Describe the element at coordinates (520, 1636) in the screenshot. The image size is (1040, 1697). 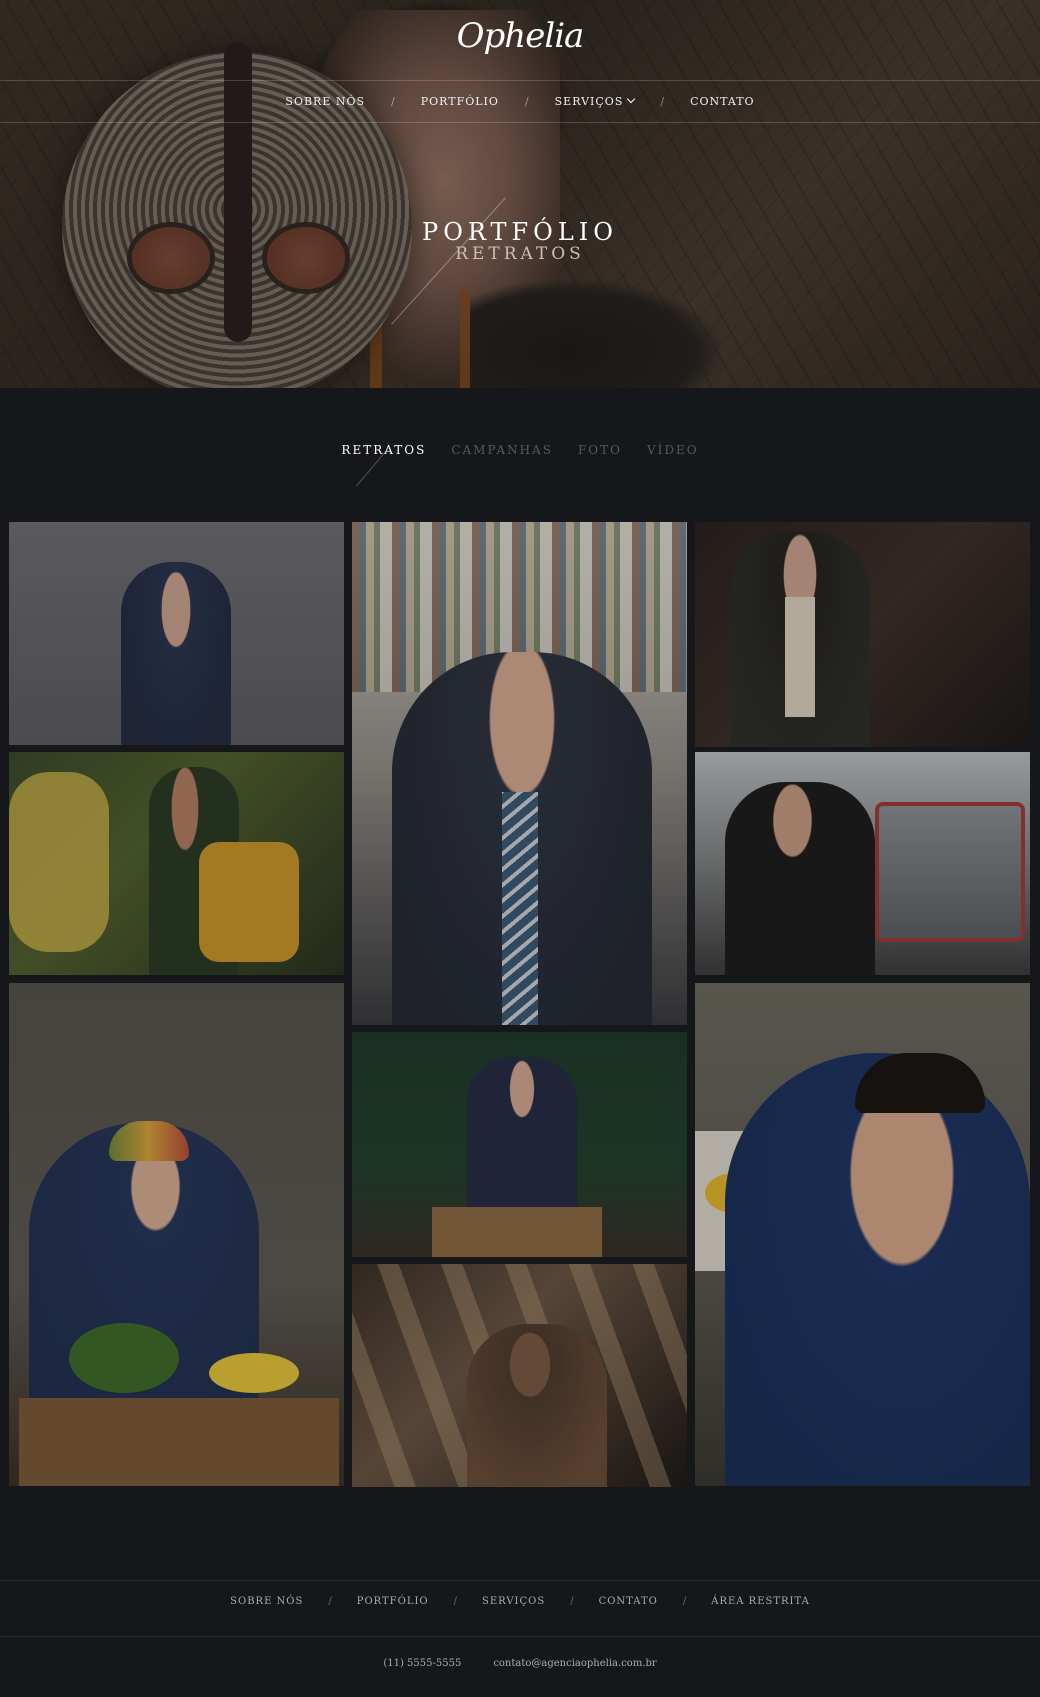
I see `footer-mid-divider` at that location.